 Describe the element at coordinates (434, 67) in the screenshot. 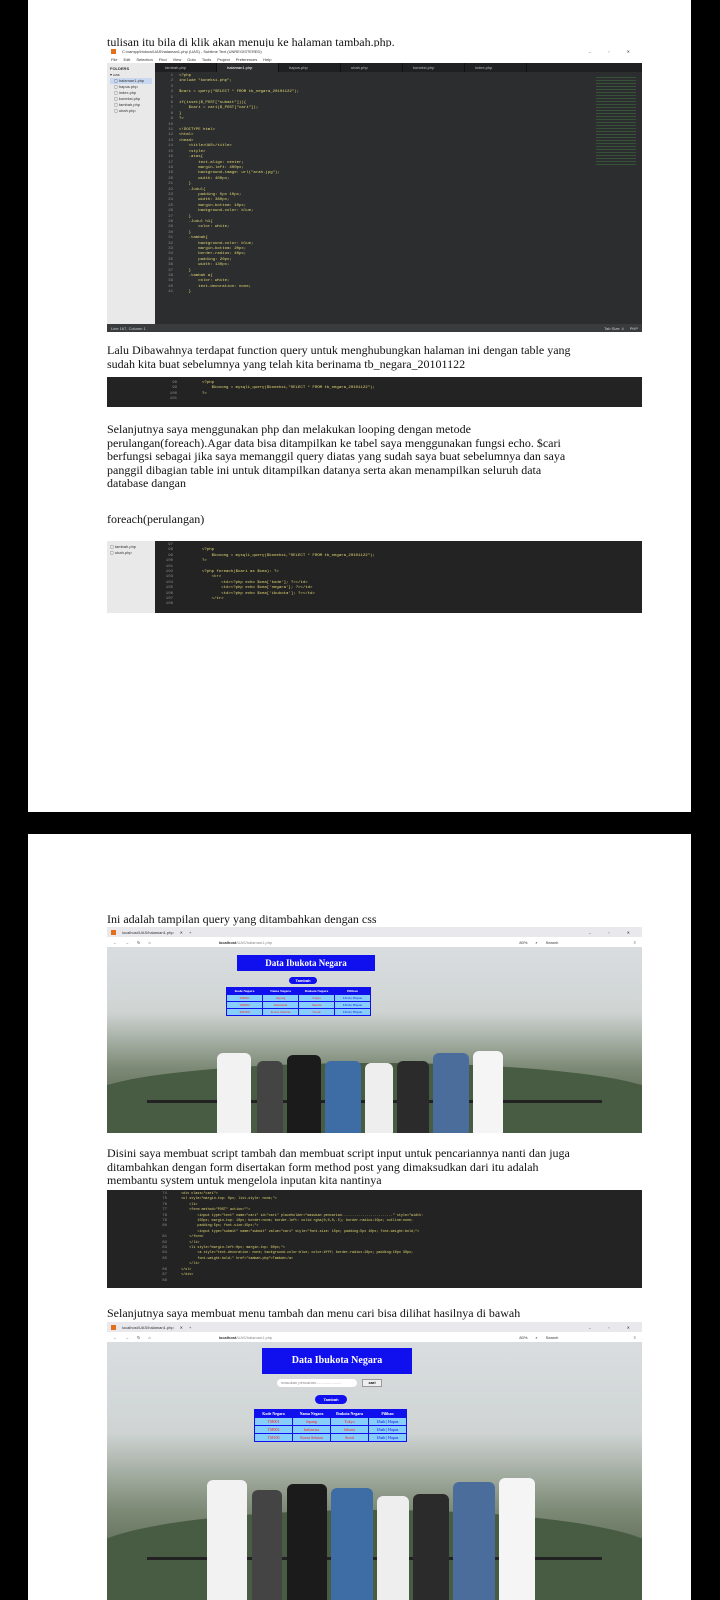

I see `editor-tab: koneksi.php` at that location.